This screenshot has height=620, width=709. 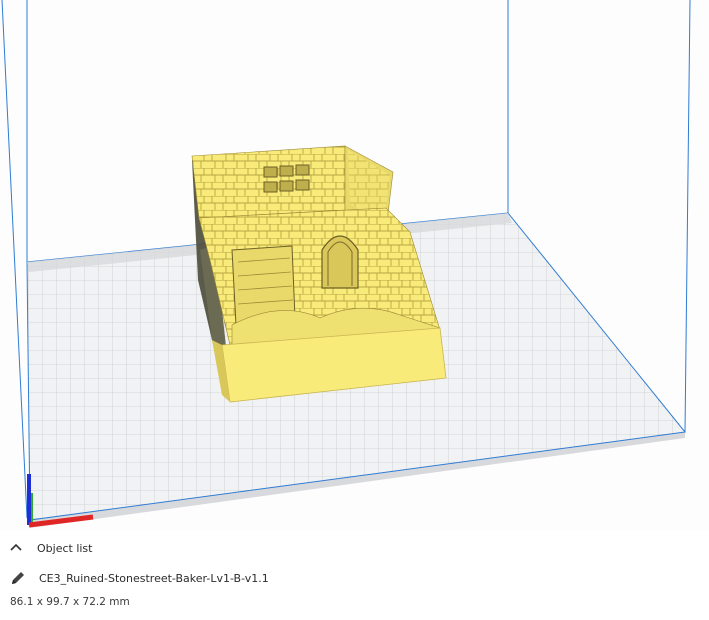 What do you see at coordinates (16, 548) in the screenshot?
I see `chevron-up-icon` at bounding box center [16, 548].